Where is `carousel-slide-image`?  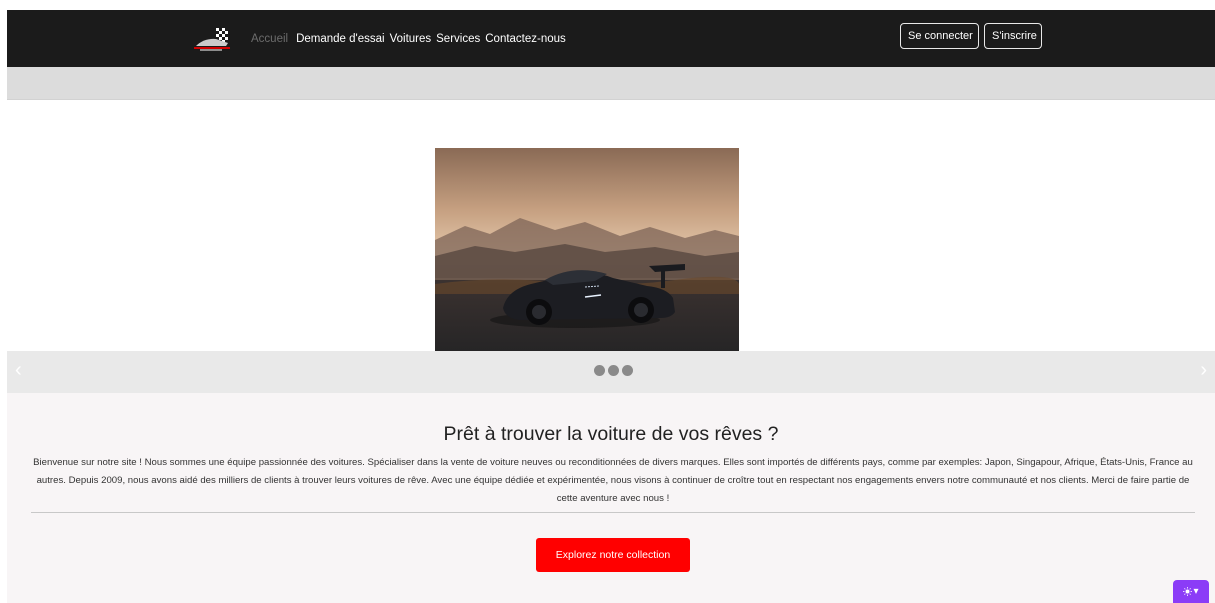 carousel-slide-image is located at coordinates (587, 249).